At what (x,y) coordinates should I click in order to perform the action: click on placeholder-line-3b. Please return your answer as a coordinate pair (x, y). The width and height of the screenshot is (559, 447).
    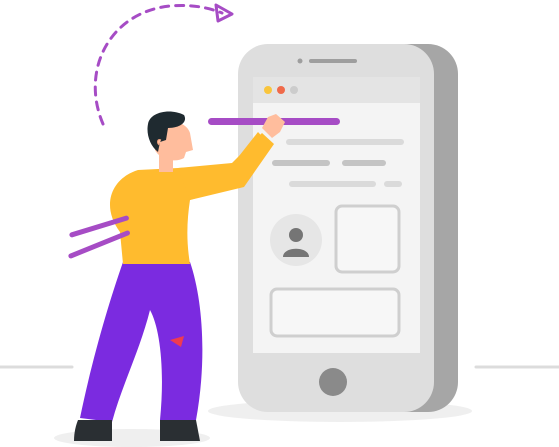
    Looking at the image, I should click on (393, 184).